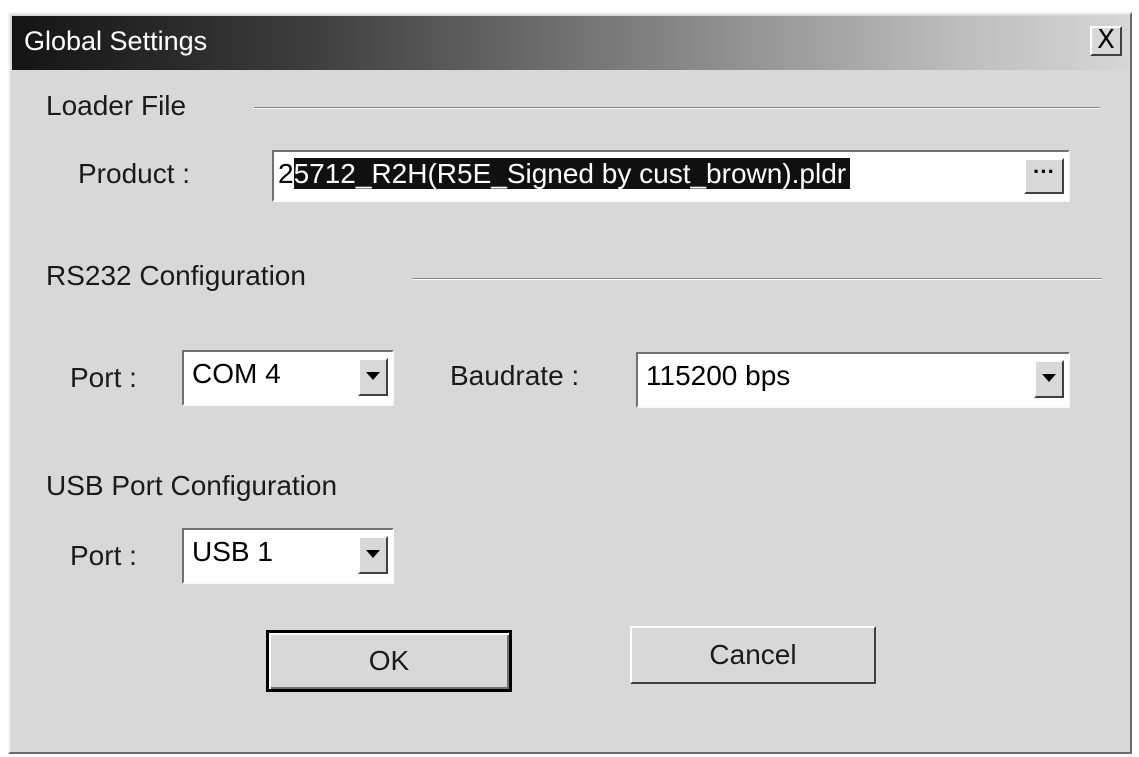 Image resolution: width=1139 pixels, height=757 pixels. I want to click on baudrate-label: Baudrate :, so click(515, 375).